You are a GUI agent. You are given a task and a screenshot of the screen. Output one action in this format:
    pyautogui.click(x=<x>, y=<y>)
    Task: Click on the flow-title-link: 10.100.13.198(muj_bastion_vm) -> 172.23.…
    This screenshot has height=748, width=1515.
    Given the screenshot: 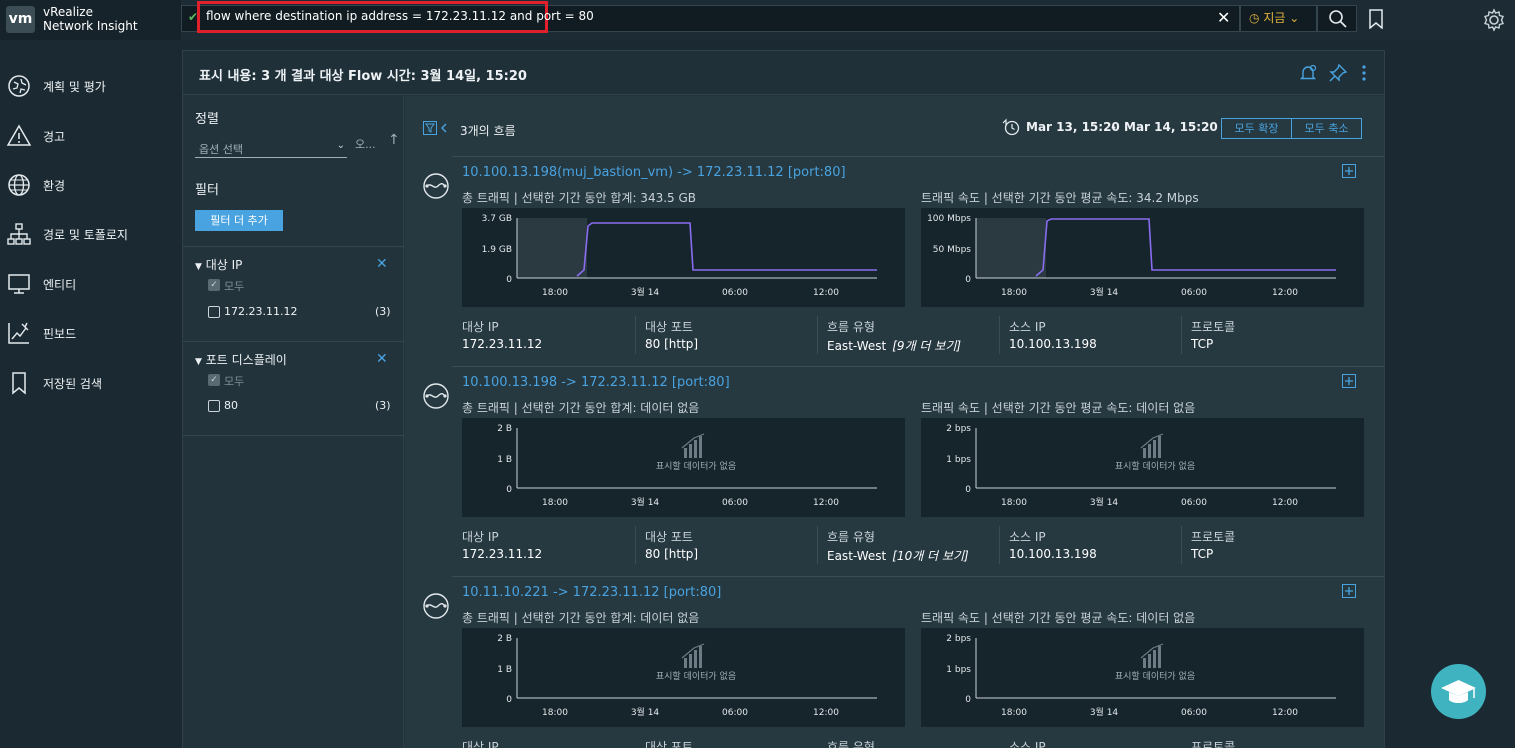 What is the action you would take?
    pyautogui.click(x=654, y=172)
    